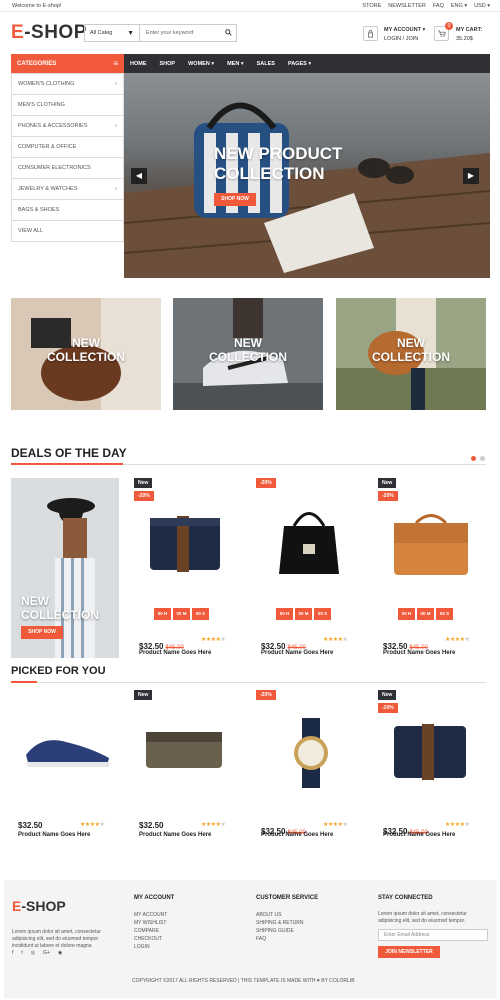 The width and height of the screenshot is (500, 1000). Describe the element at coordinates (409, 952) in the screenshot. I see `join-newsletter-button: JOIN NEWSLETTER` at that location.